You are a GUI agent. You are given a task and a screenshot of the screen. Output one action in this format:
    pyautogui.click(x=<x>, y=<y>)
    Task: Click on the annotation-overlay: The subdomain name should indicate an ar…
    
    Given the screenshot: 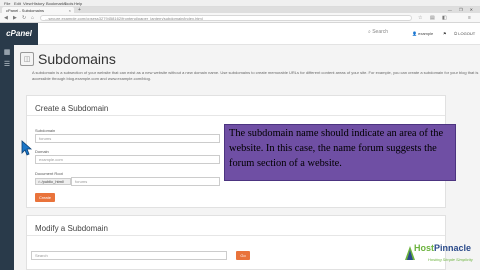 What is the action you would take?
    pyautogui.click(x=340, y=152)
    